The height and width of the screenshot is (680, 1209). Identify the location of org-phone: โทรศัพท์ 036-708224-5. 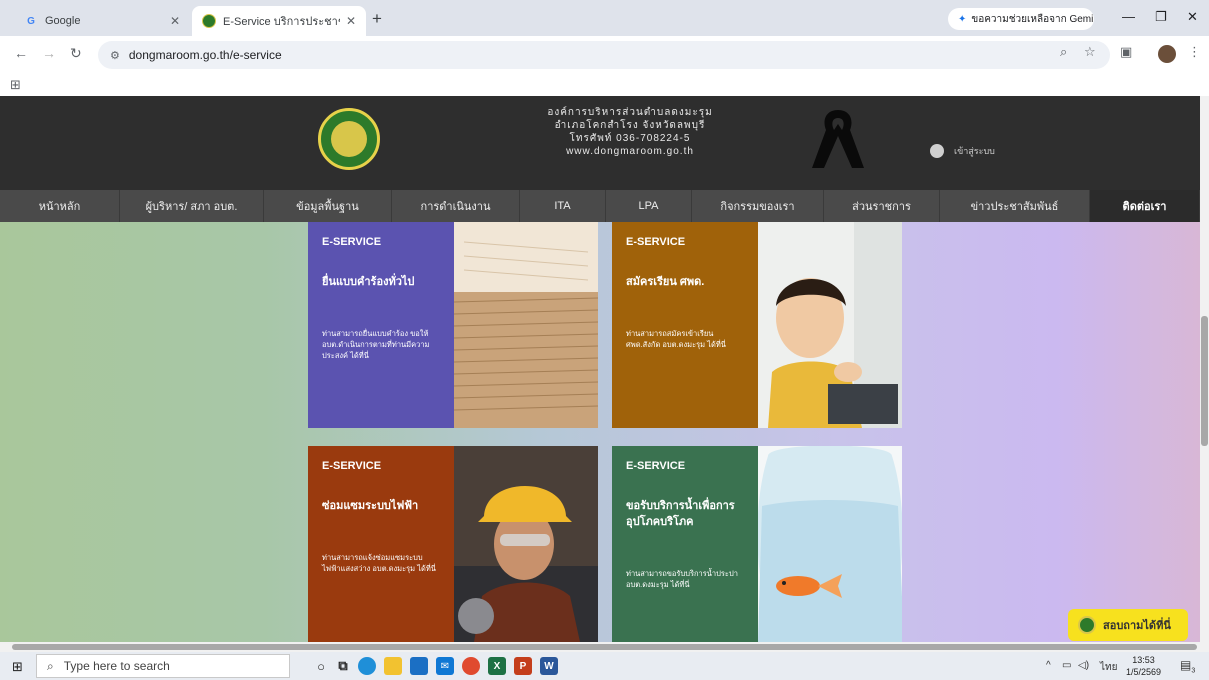
(630, 138).